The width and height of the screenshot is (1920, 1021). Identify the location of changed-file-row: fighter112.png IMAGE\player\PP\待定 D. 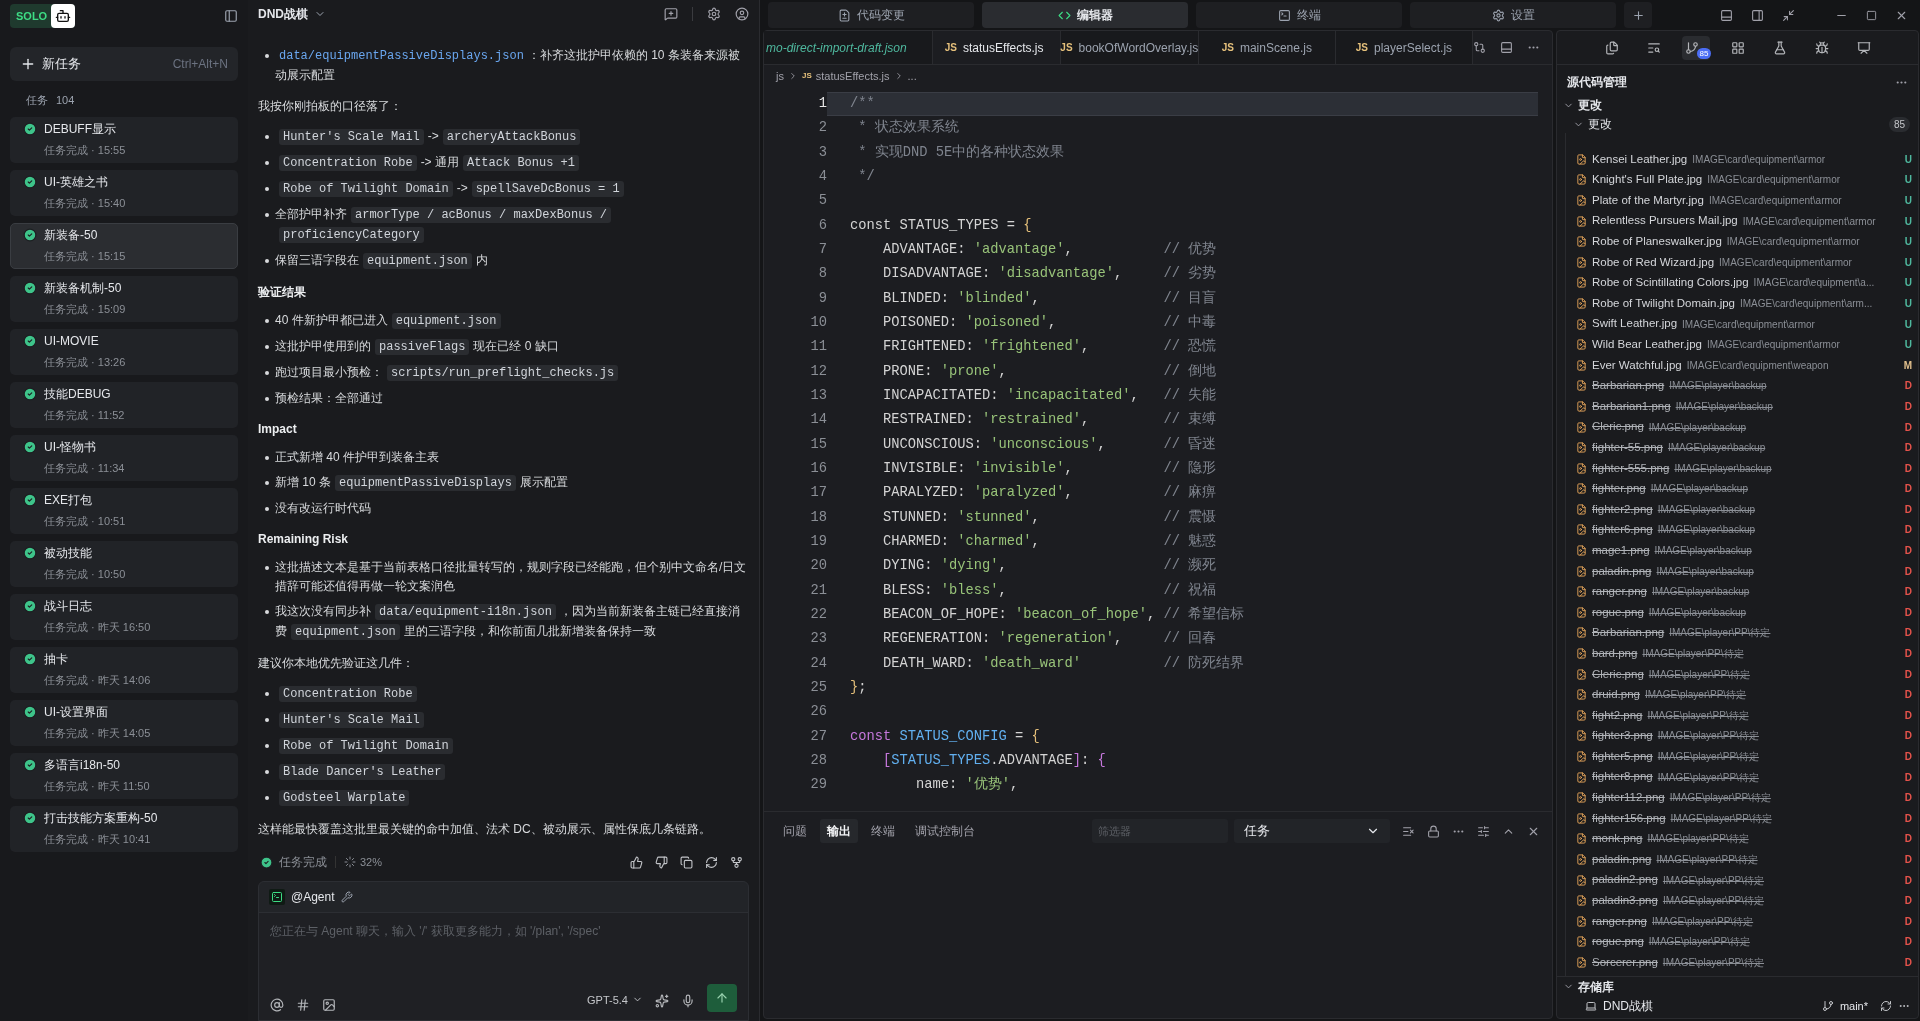
(1742, 797).